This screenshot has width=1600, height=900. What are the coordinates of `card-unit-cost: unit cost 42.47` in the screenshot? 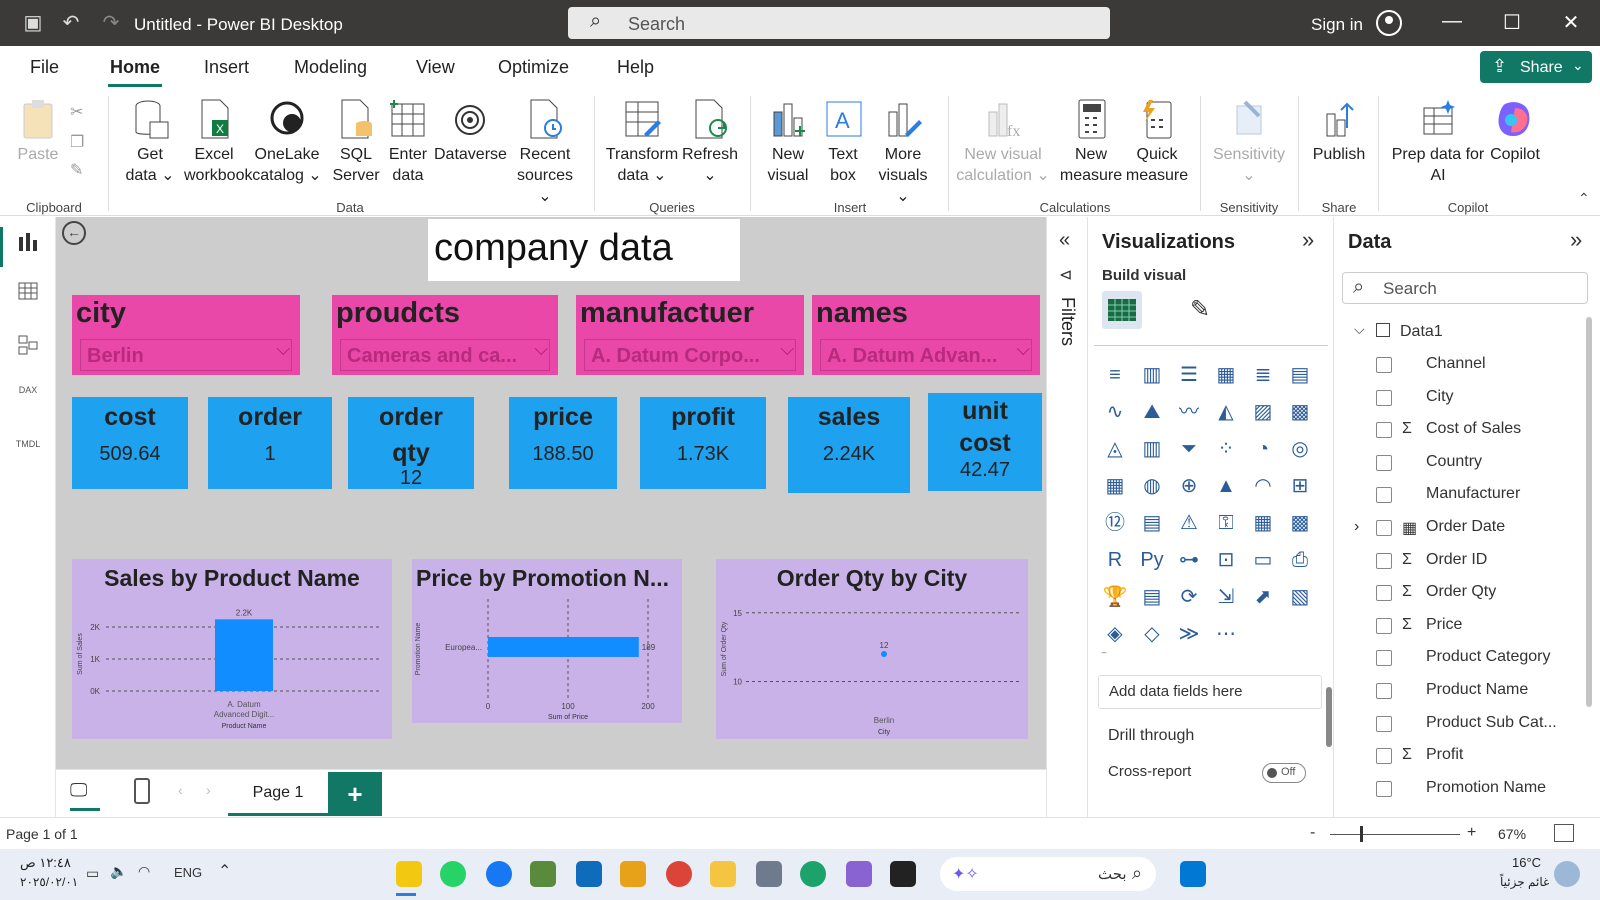 It's located at (985, 442).